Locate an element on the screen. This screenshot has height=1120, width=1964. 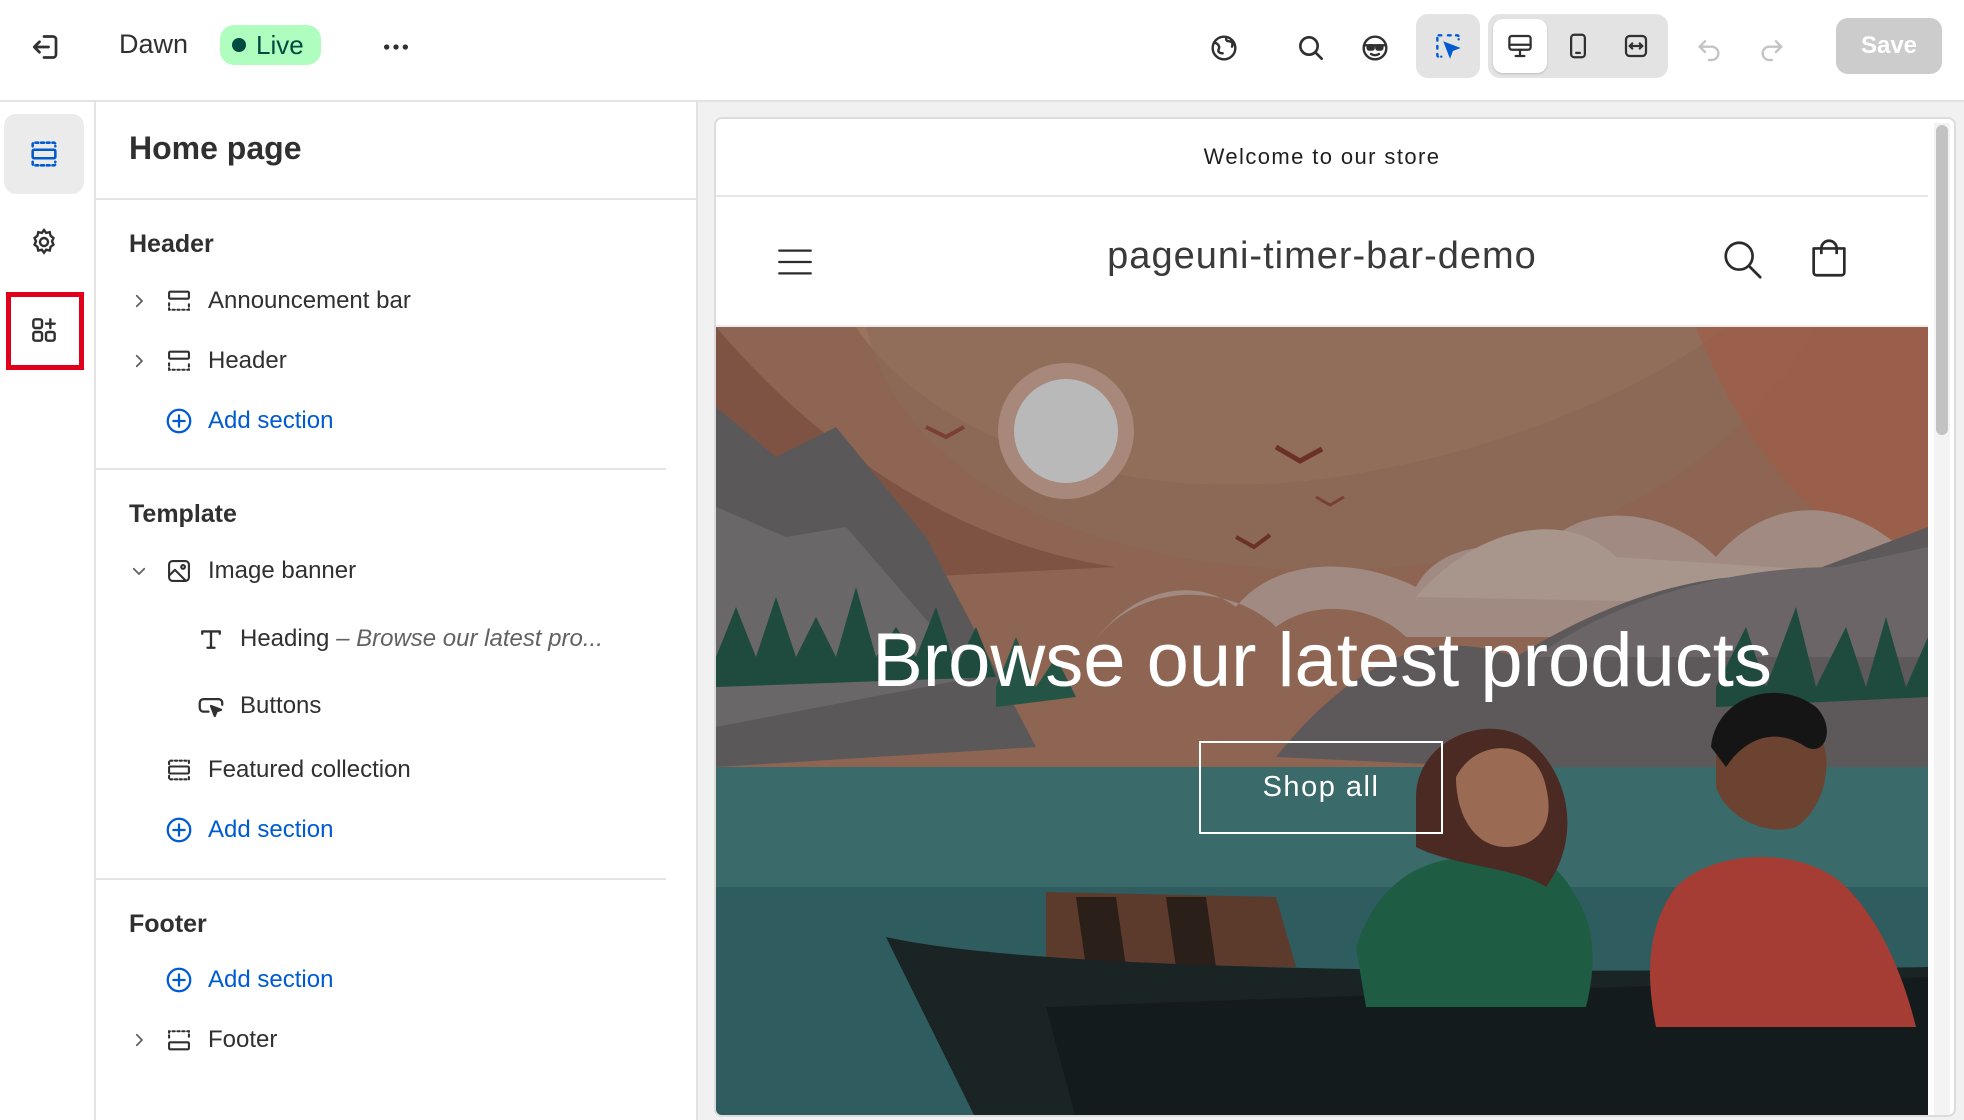
banner-heading: Browse our latest products is located at coordinates (1322, 660).